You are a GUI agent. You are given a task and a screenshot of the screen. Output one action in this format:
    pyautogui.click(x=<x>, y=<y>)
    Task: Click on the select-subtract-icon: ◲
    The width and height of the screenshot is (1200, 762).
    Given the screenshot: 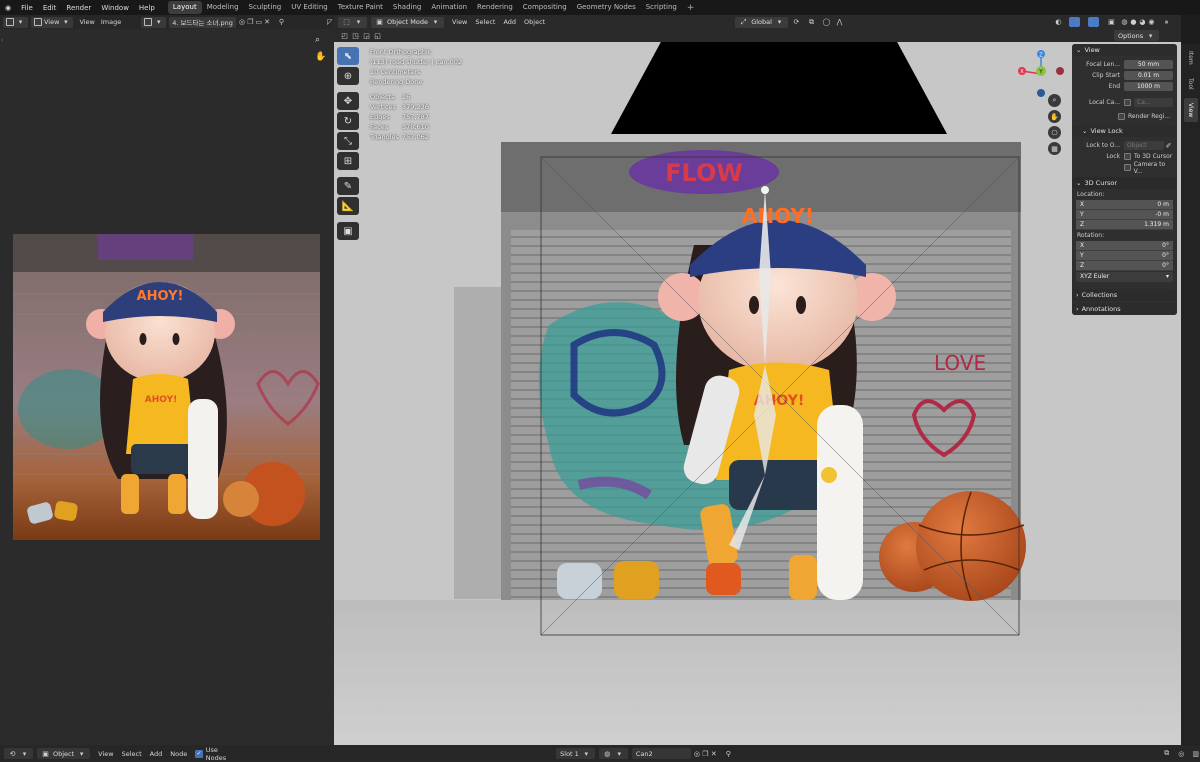 What is the action you would take?
    pyautogui.click(x=366, y=35)
    